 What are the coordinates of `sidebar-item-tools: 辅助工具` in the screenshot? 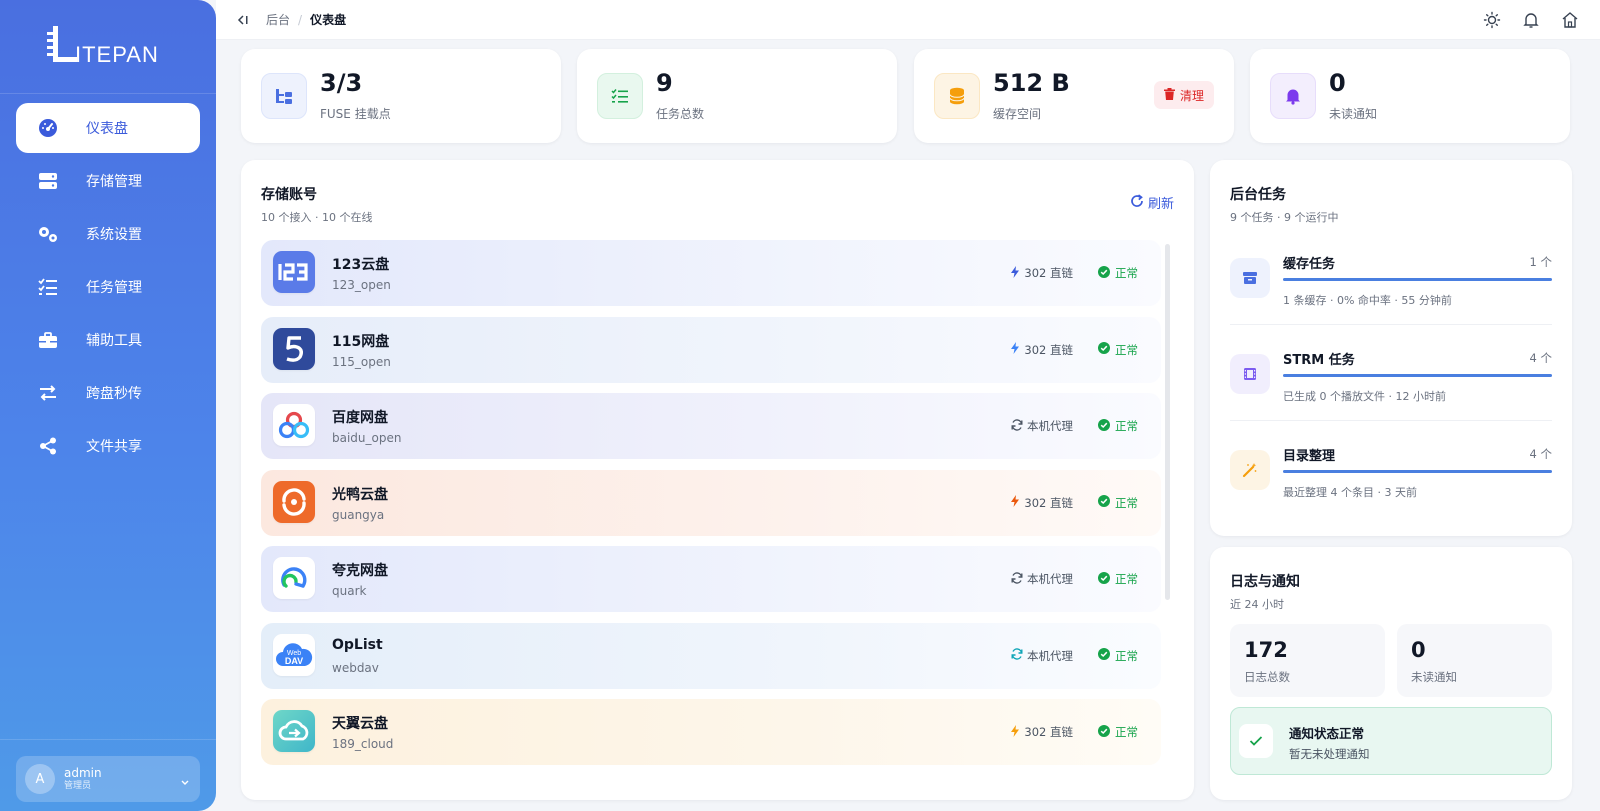 It's located at (108, 340).